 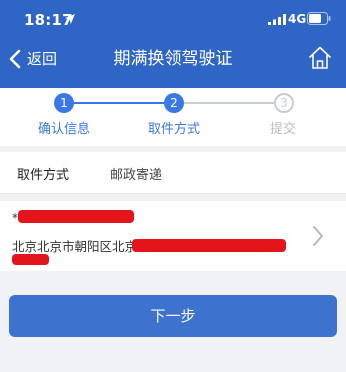 I want to click on address-prefix: 北京北京市朝阳区北京, so click(x=75, y=246).